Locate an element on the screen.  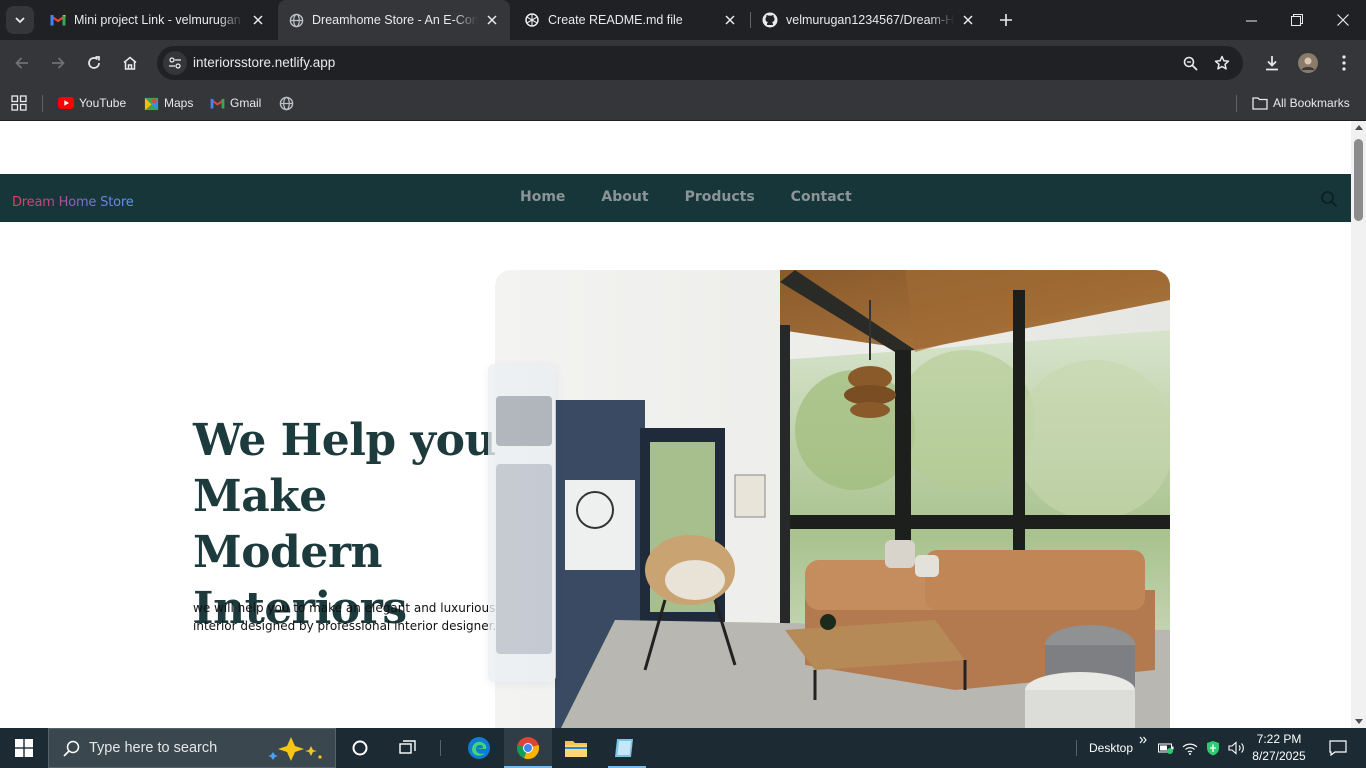
security-tray is located at coordinates (1213, 748).